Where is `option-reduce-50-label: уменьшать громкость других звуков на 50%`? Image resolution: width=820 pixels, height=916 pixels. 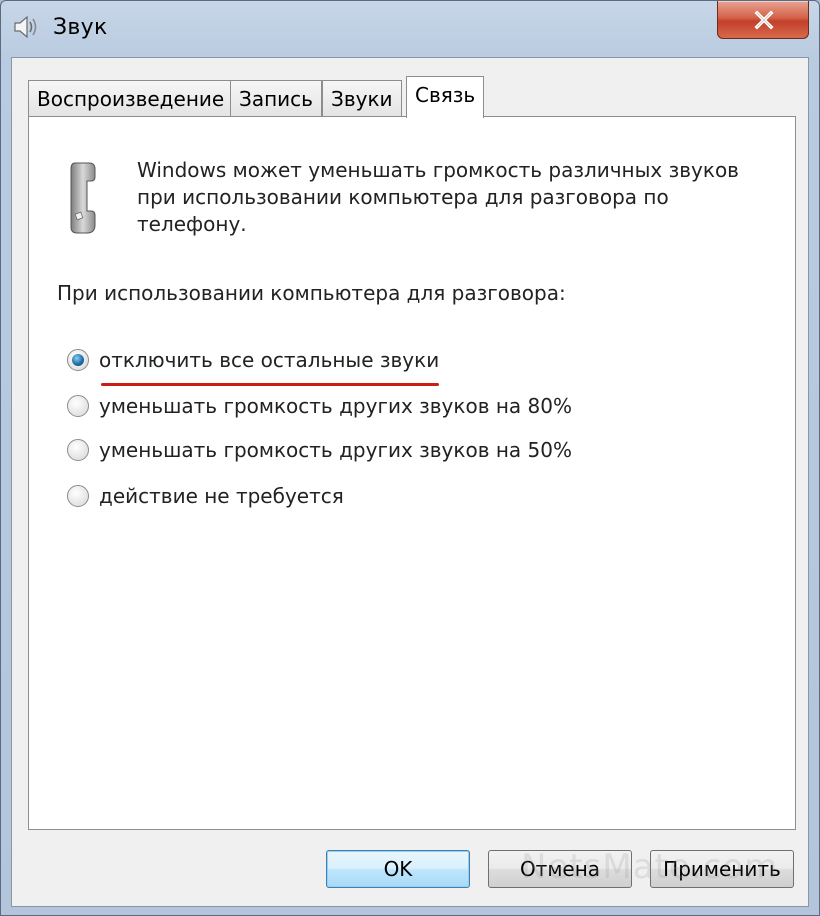
option-reduce-50-label: уменьшать громкость других звуков на 50% is located at coordinates (335, 450).